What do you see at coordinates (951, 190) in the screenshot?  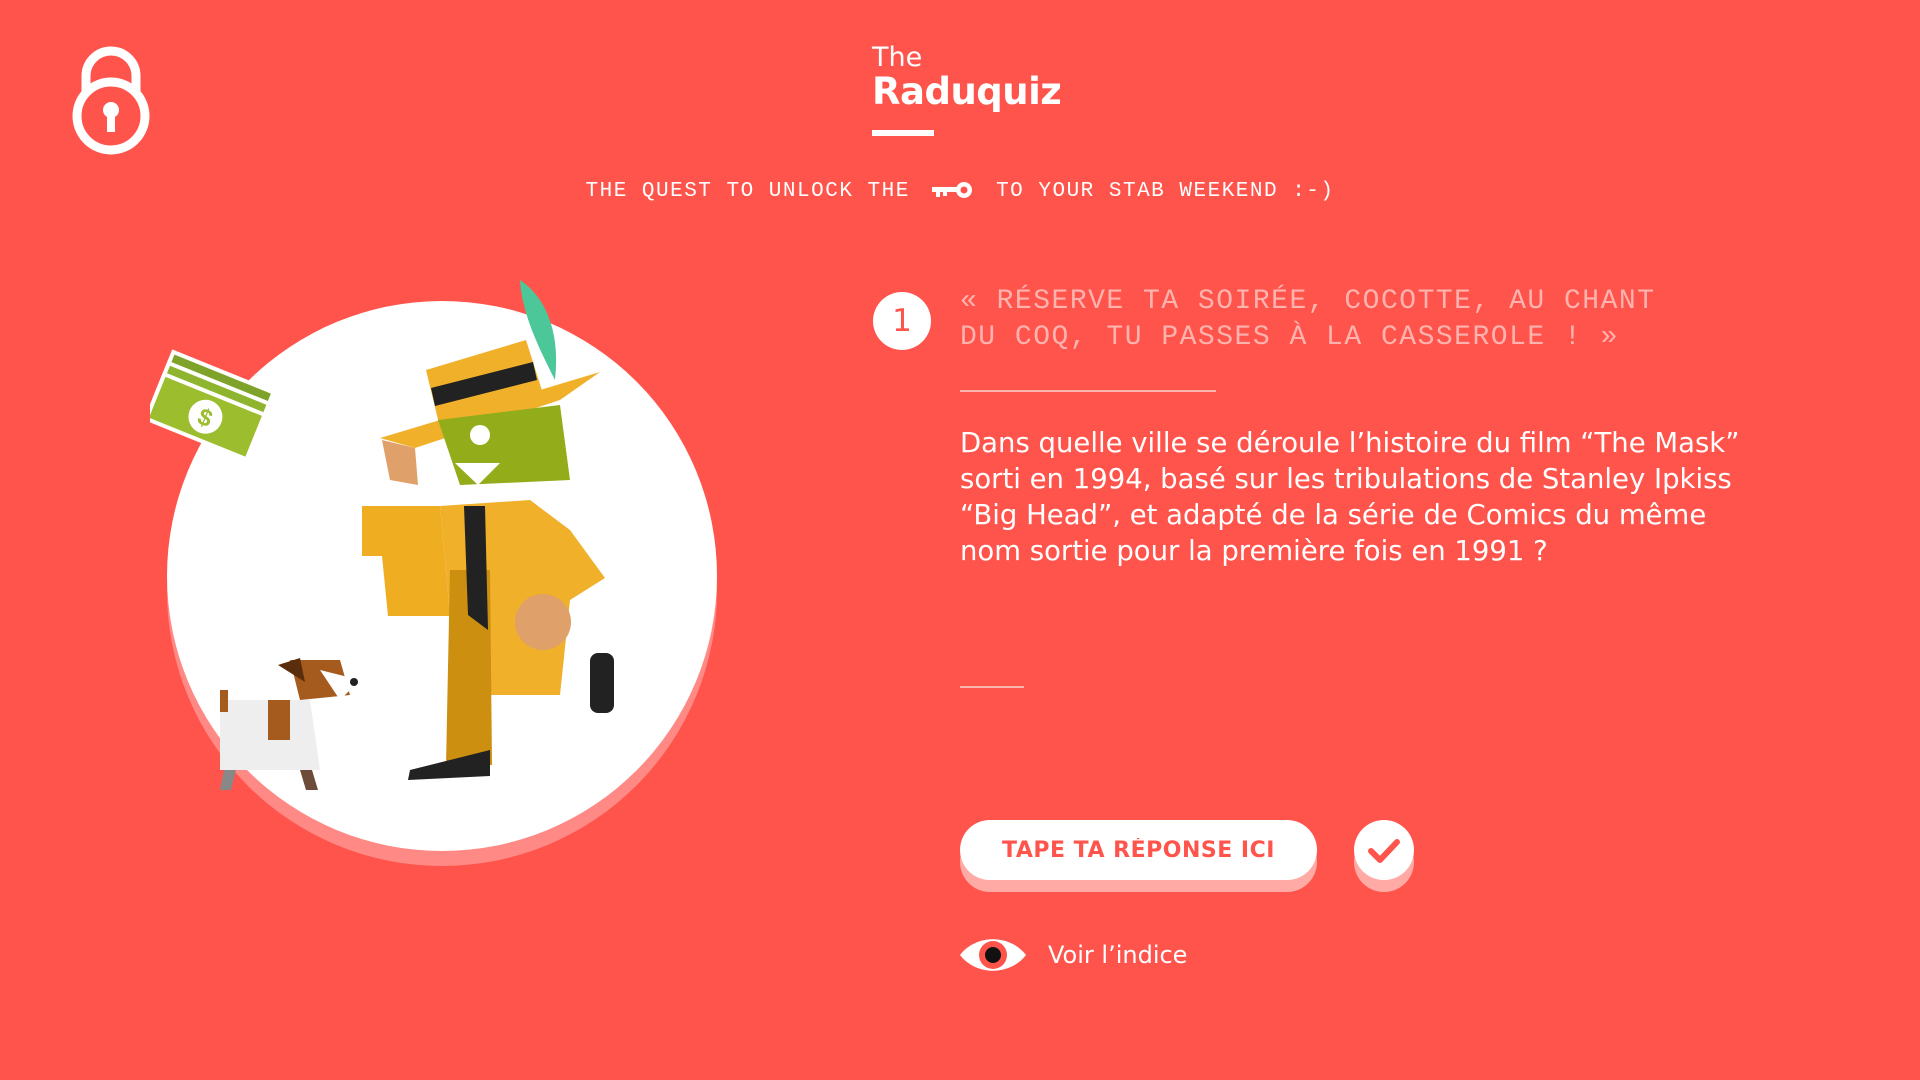 I see `key-icon` at bounding box center [951, 190].